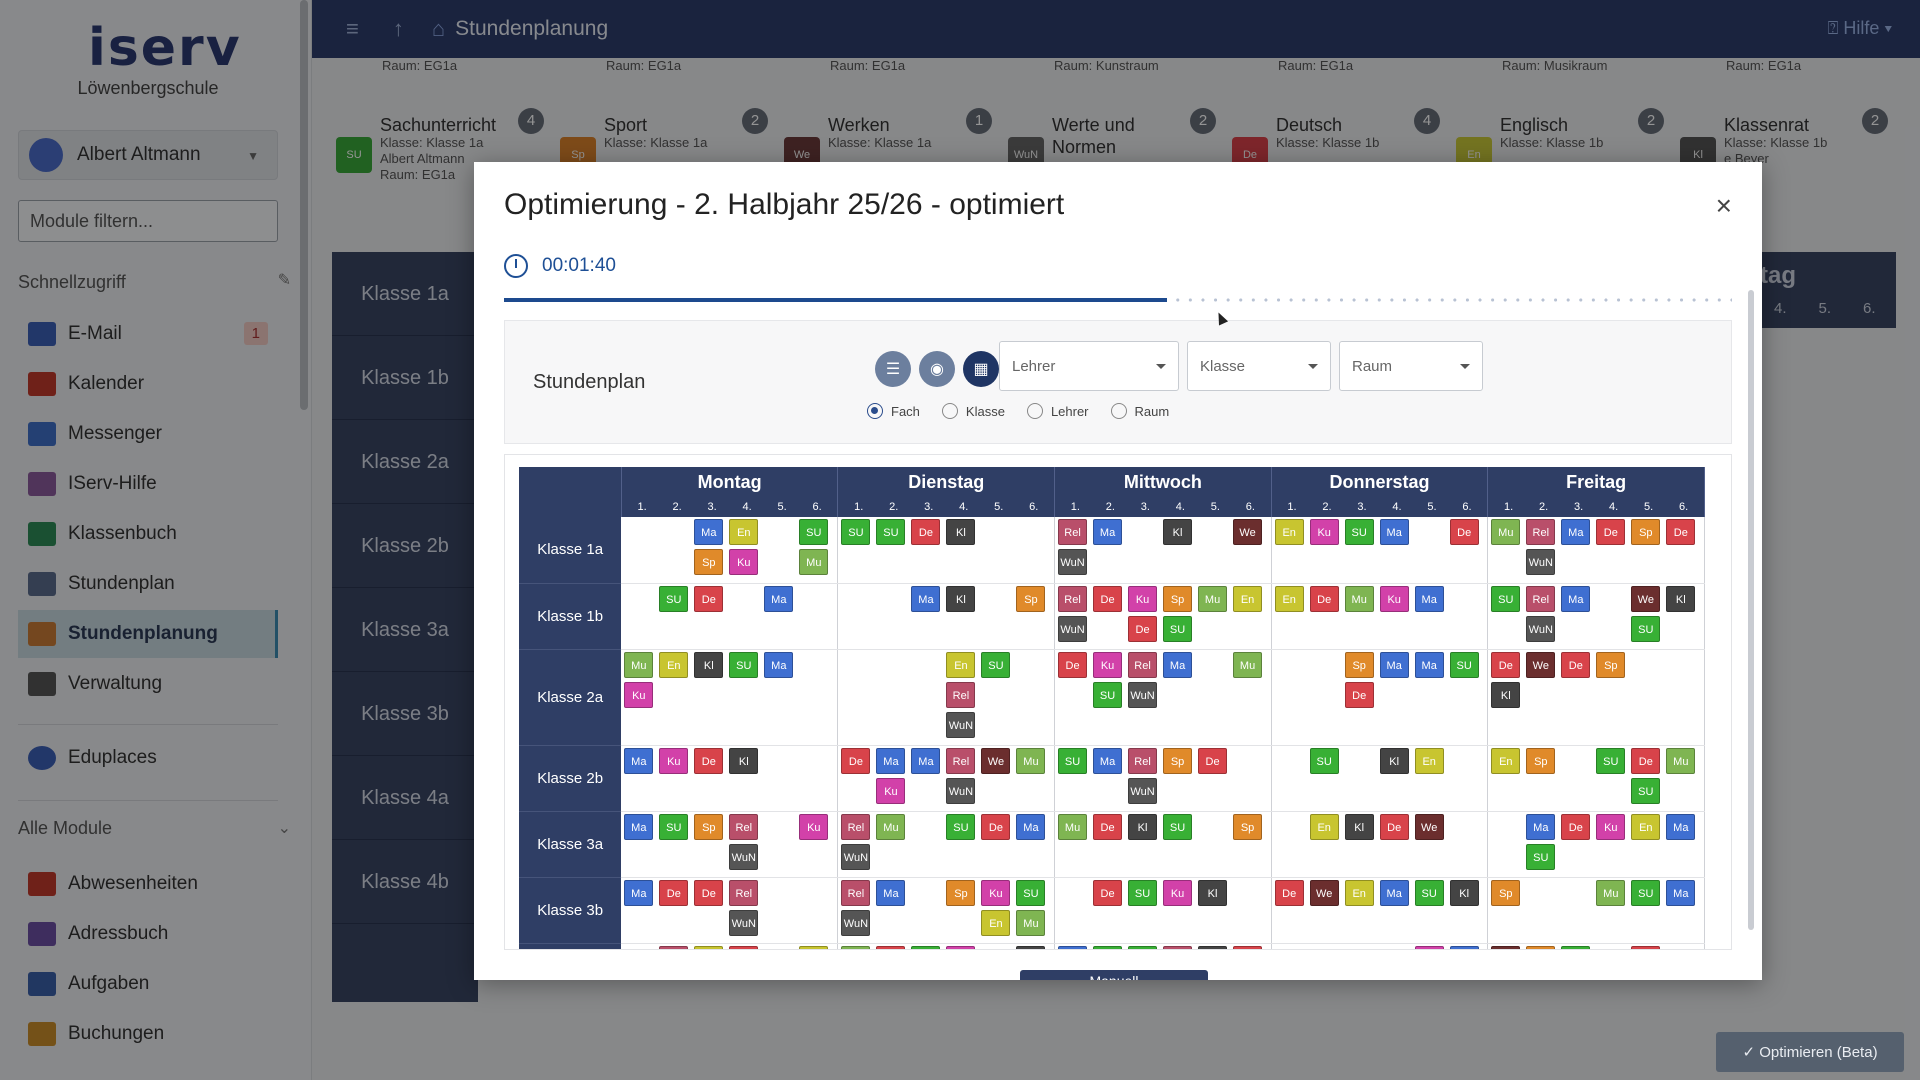 The width and height of the screenshot is (1920, 1080). I want to click on sidebar-item-iservhilfe: IServ-Hilfe, so click(148, 484).